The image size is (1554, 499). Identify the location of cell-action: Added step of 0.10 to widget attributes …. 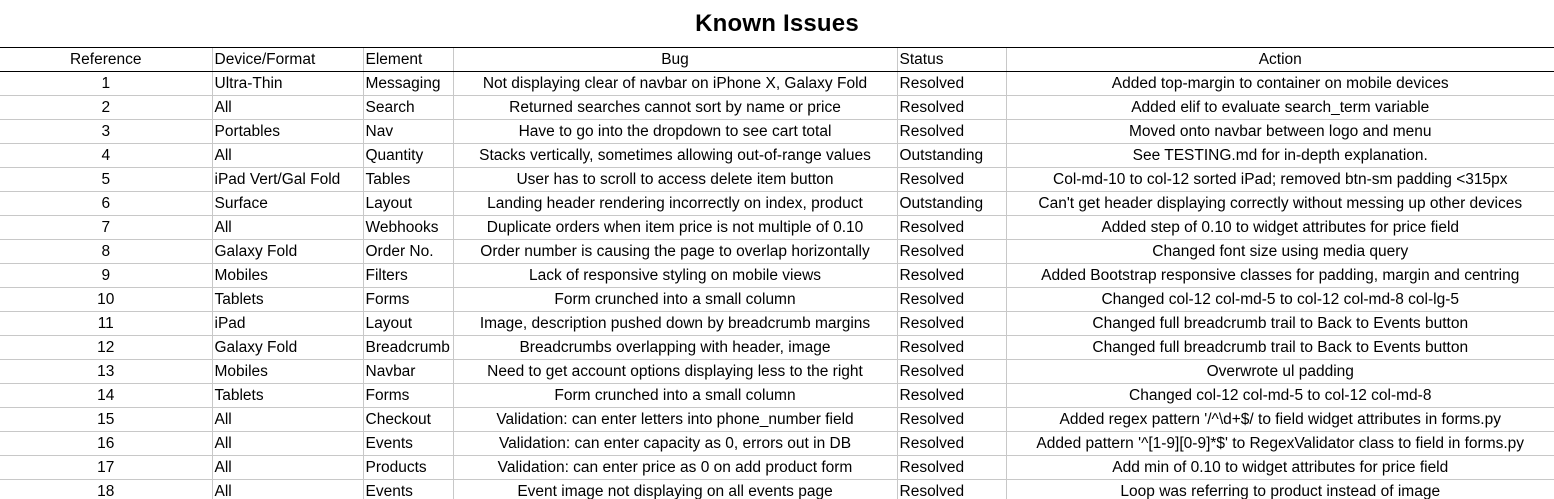
(1279, 227).